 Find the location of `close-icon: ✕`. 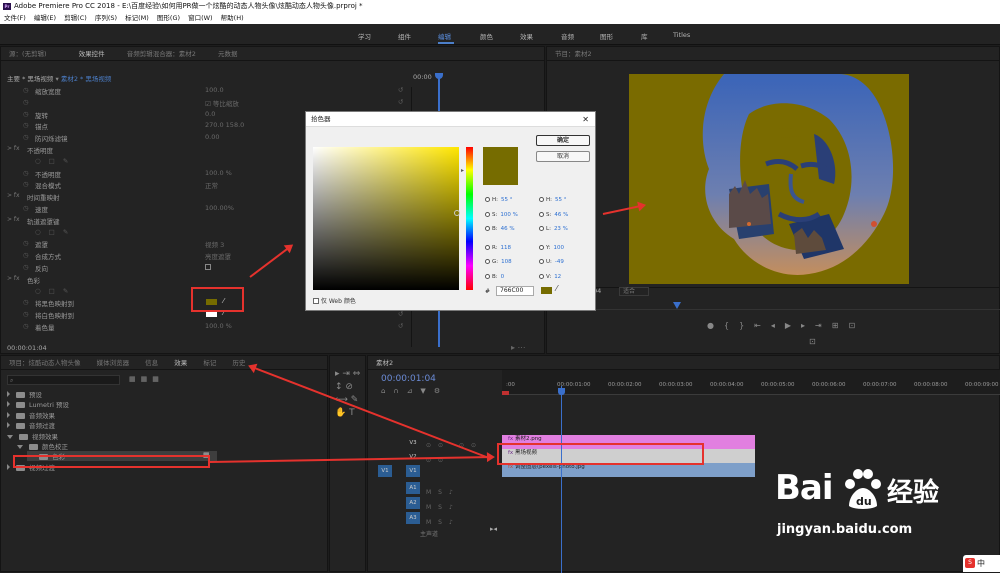

close-icon: ✕ is located at coordinates (585, 119).